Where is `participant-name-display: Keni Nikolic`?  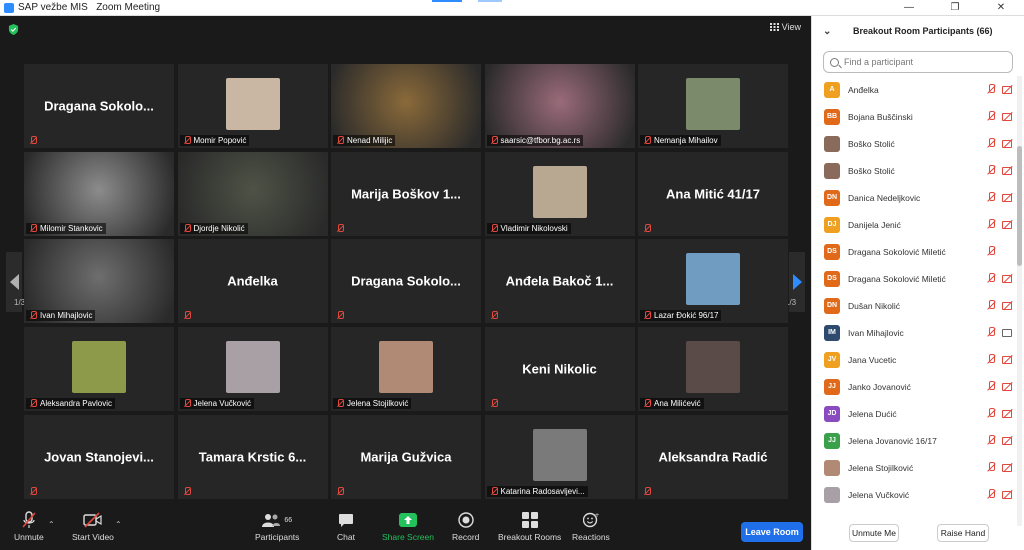 participant-name-display: Keni Nikolic is located at coordinates (559, 369).